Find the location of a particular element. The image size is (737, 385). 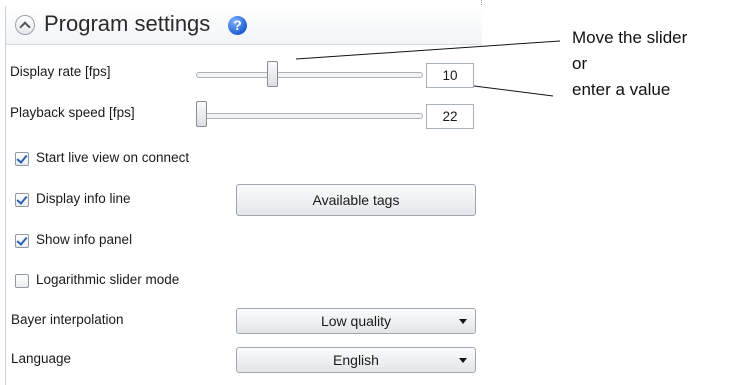

help-icon: ? is located at coordinates (237, 25).